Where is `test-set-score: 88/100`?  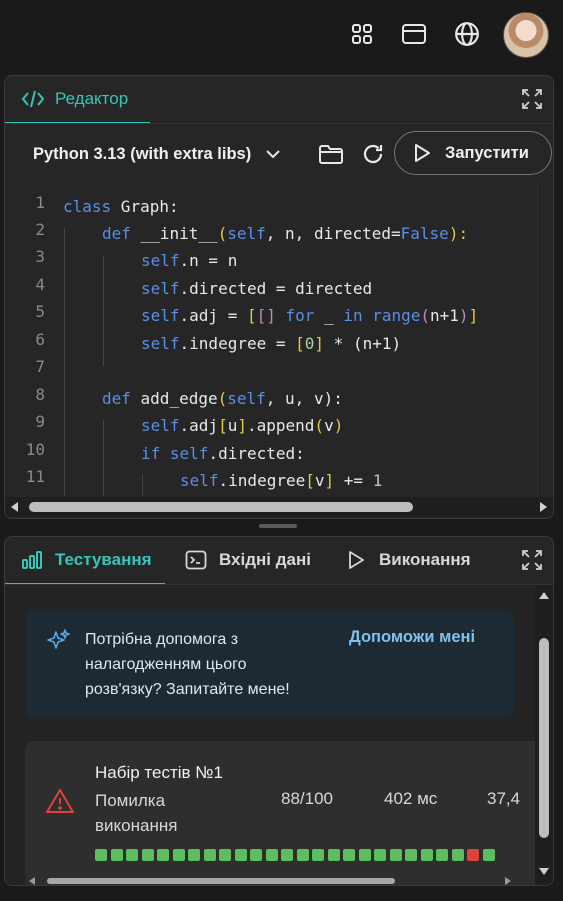 test-set-score: 88/100 is located at coordinates (307, 798).